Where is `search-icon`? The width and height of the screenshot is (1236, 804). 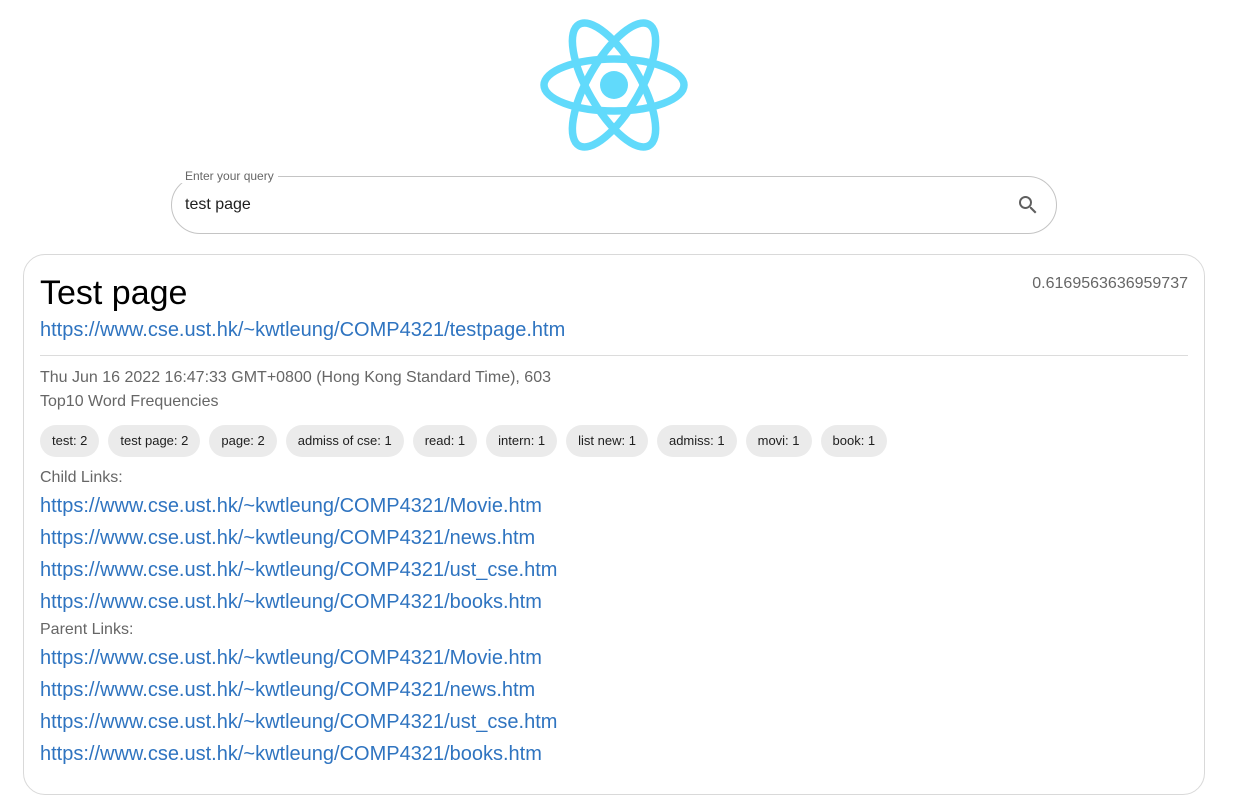
search-icon is located at coordinates (1028, 205).